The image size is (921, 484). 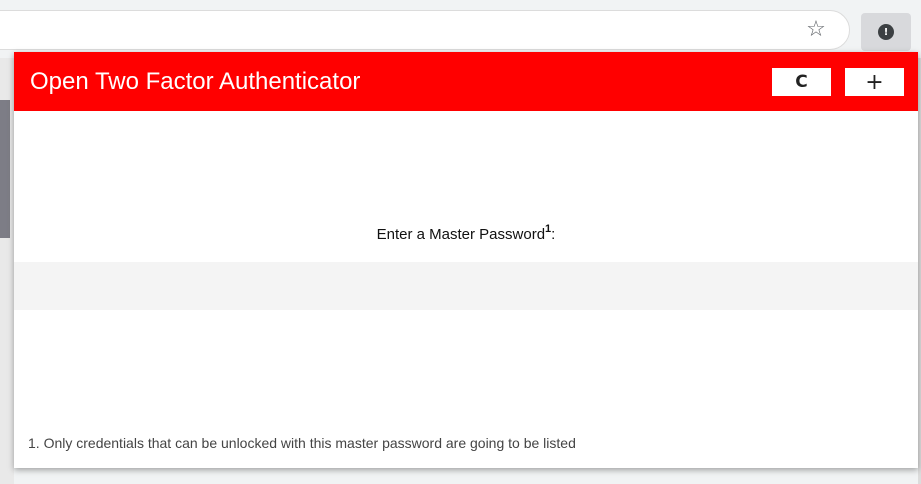 I want to click on master-password-label: Enter a Master Password1:, so click(x=466, y=233).